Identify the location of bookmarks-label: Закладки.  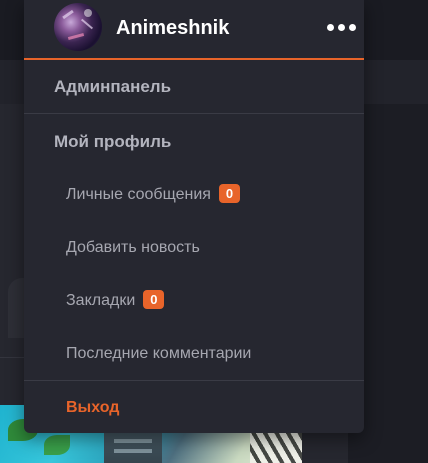
(101, 300).